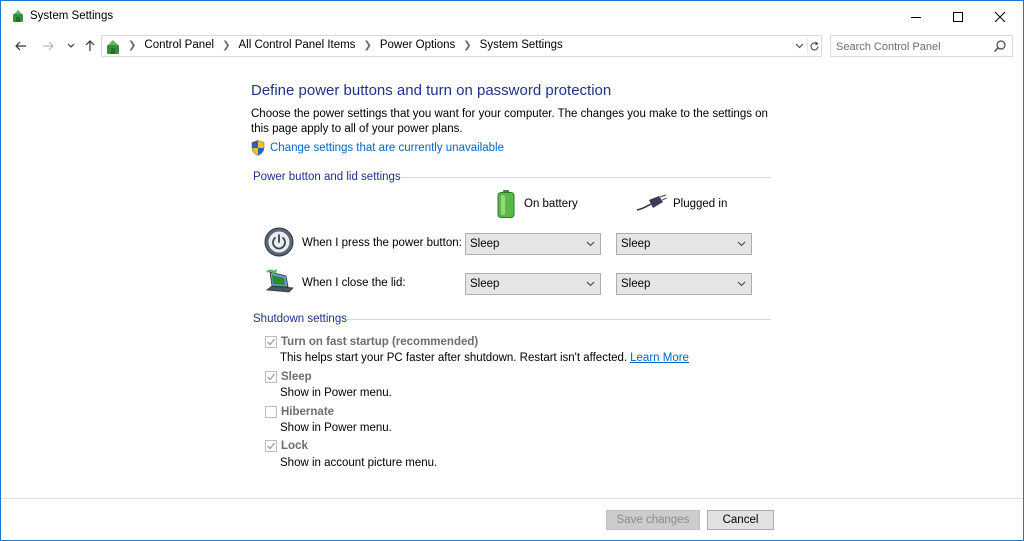  I want to click on maximize-button, so click(958, 16).